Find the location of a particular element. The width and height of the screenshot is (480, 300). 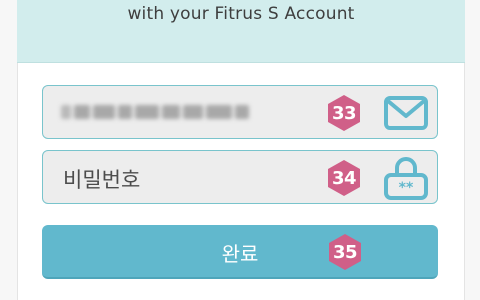

submit-button: 완료 35 is located at coordinates (240, 252).